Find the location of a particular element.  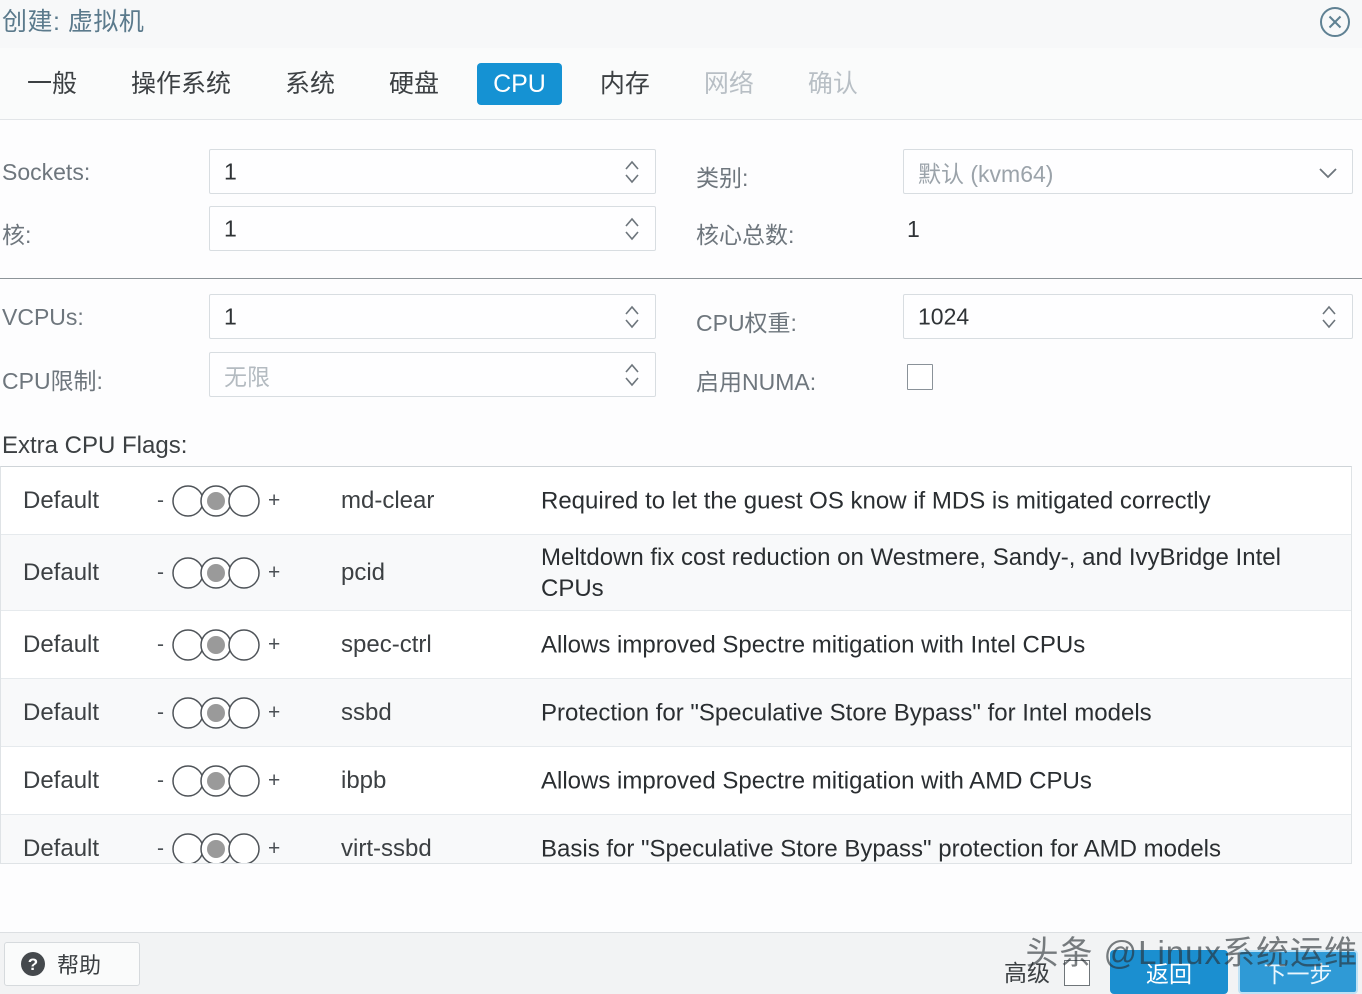

flag-name: spec-ctrl is located at coordinates (386, 644).